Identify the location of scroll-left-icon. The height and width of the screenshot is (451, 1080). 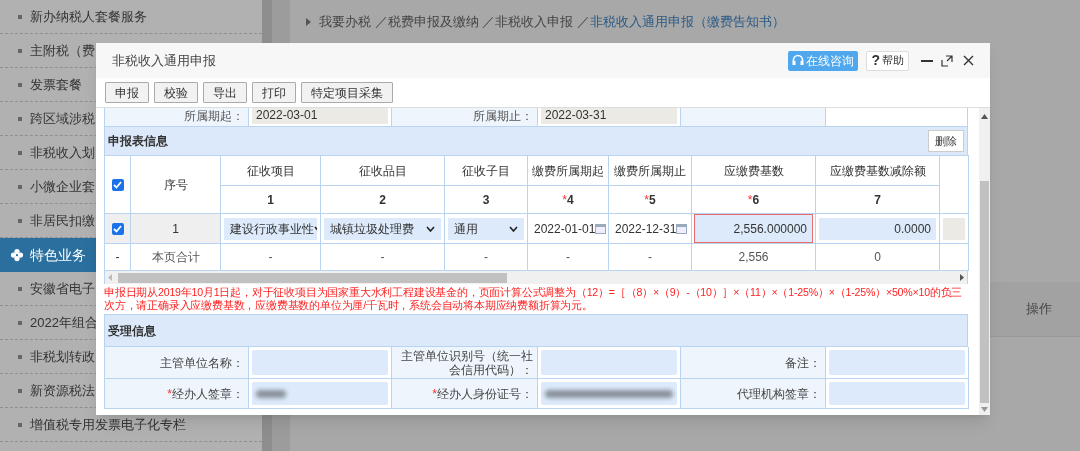
(110, 277).